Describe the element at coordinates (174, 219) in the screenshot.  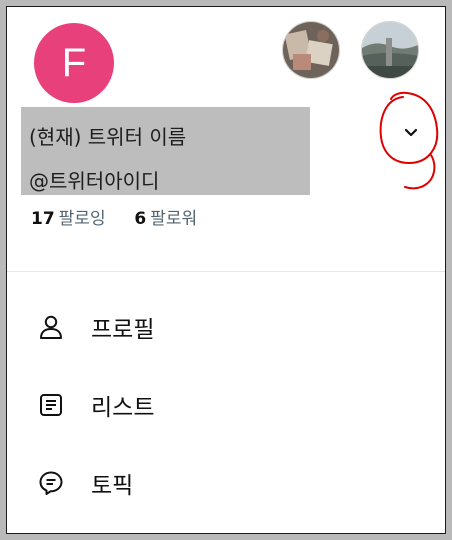
I see `followers-label: 팔로워` at that location.